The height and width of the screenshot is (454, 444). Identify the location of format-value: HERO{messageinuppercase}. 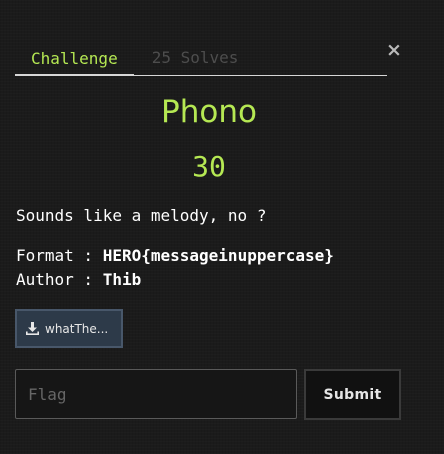
(218, 255).